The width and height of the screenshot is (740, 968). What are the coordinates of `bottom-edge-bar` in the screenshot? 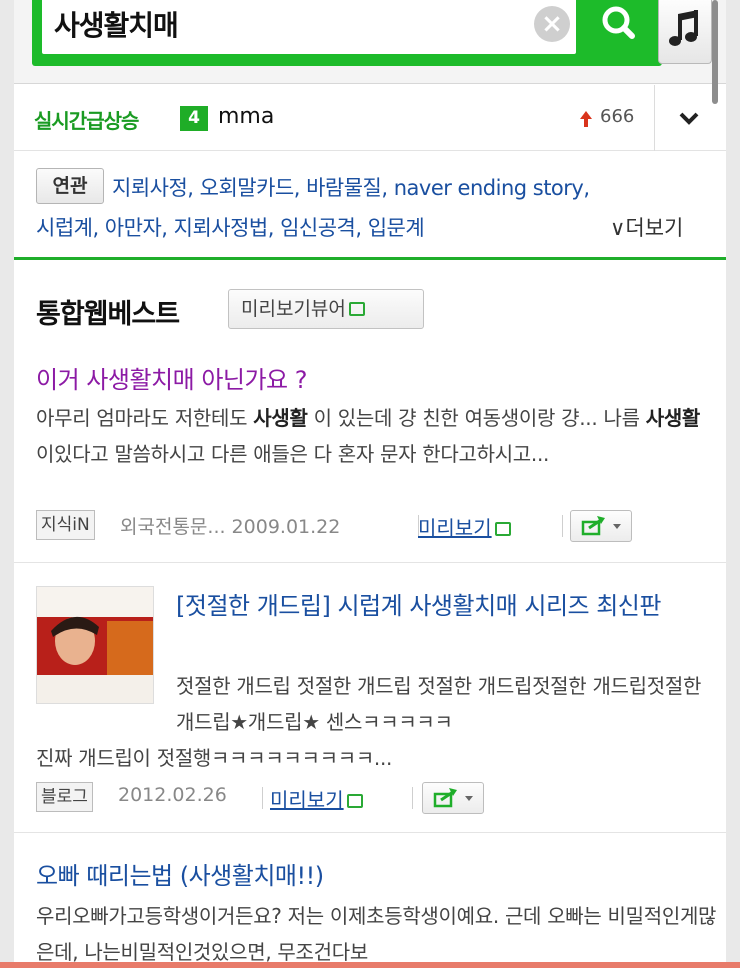 It's located at (370, 965).